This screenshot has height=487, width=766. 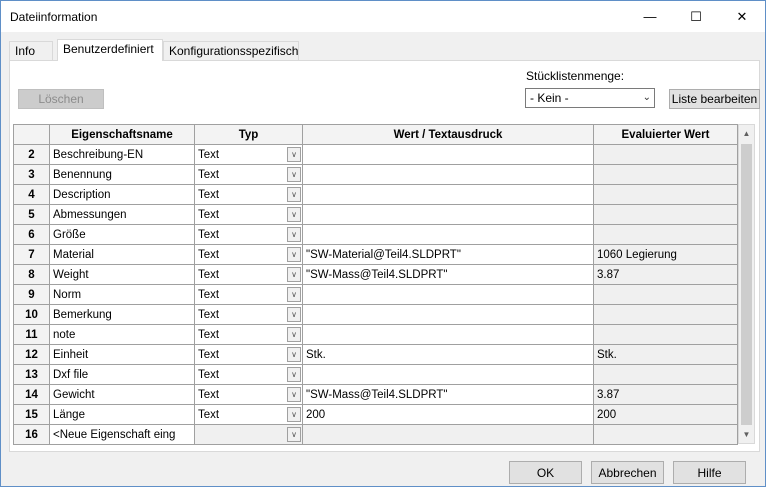 I want to click on tab-custom: Benutzerdefiniert, so click(x=110, y=50).